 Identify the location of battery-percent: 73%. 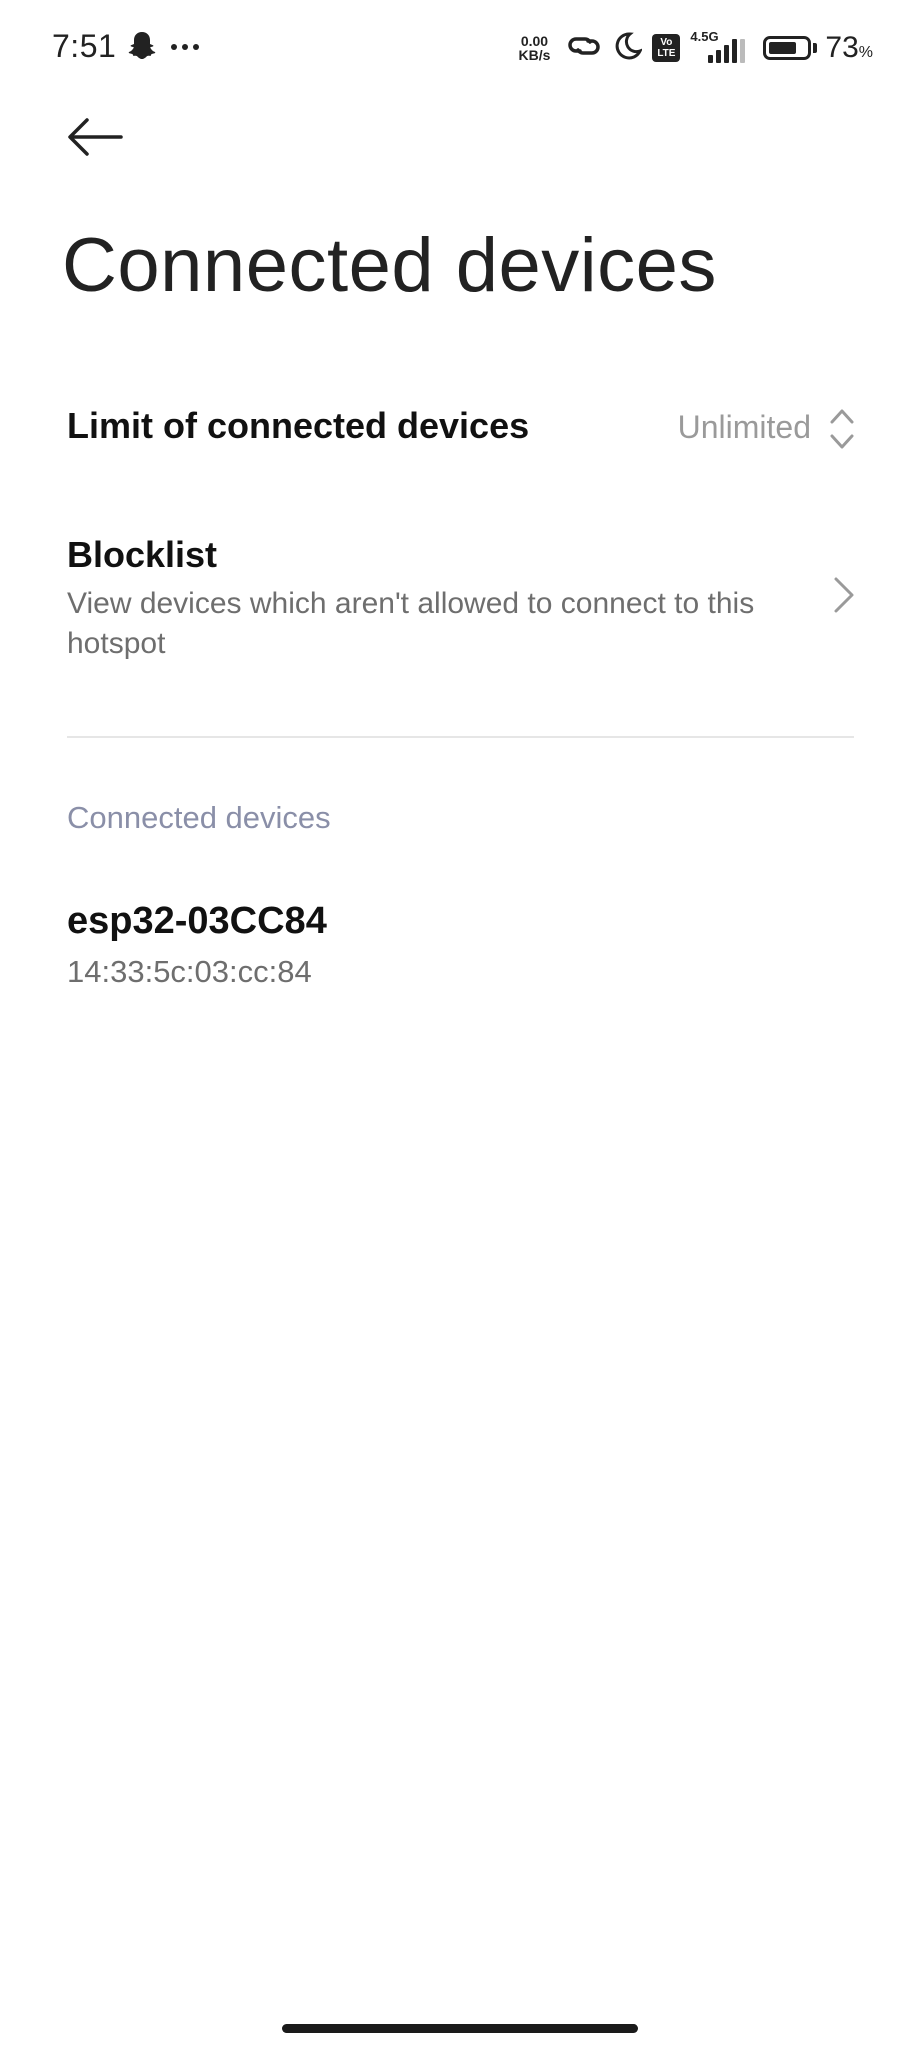
(849, 48).